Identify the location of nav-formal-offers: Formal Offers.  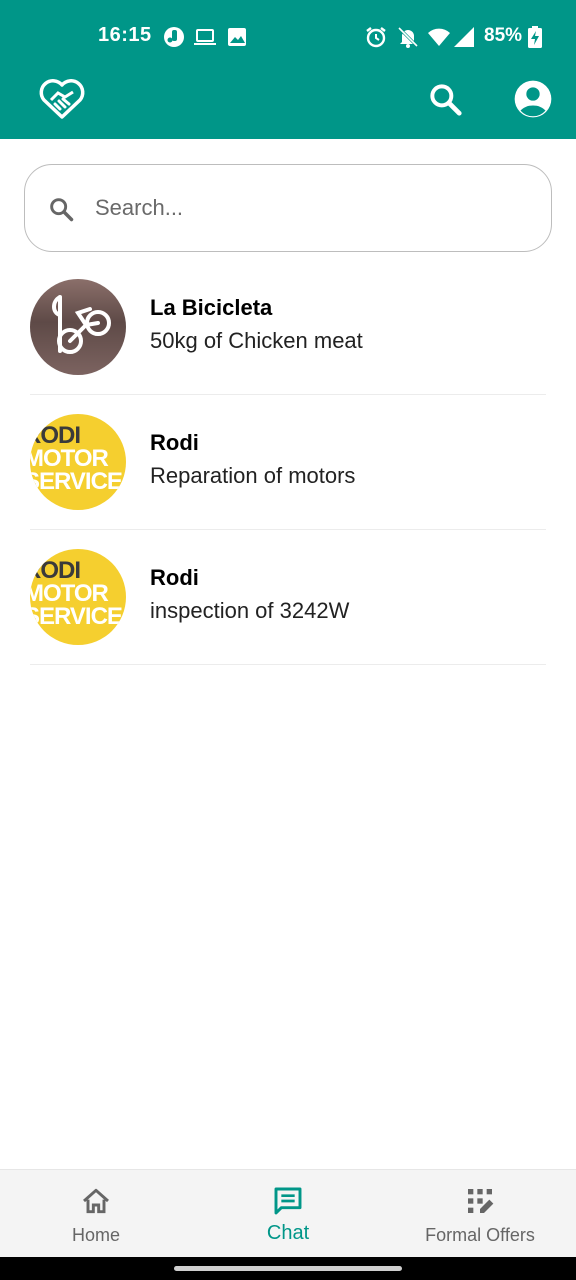
(480, 1214).